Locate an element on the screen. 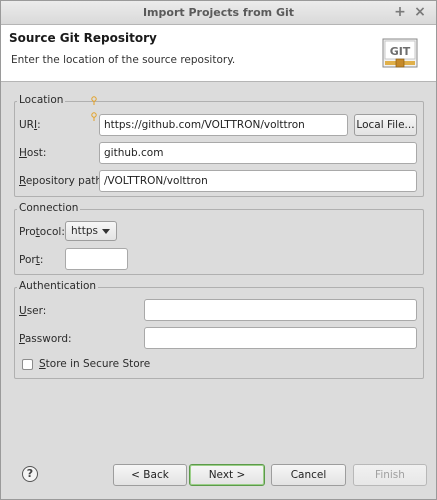 This screenshot has height=500, width=437. repository-path-label: Repository path: is located at coordinates (62, 181).